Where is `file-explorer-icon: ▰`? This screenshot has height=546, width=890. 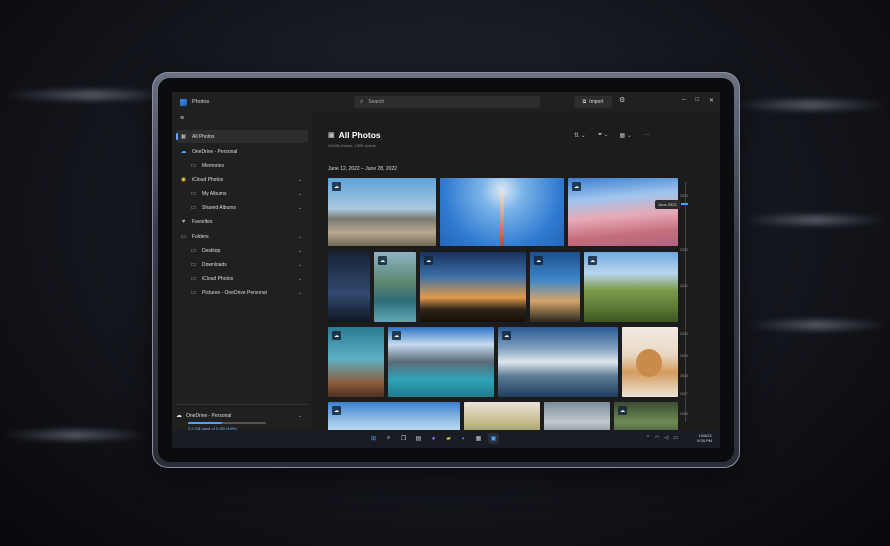 file-explorer-icon: ▰ is located at coordinates (448, 438).